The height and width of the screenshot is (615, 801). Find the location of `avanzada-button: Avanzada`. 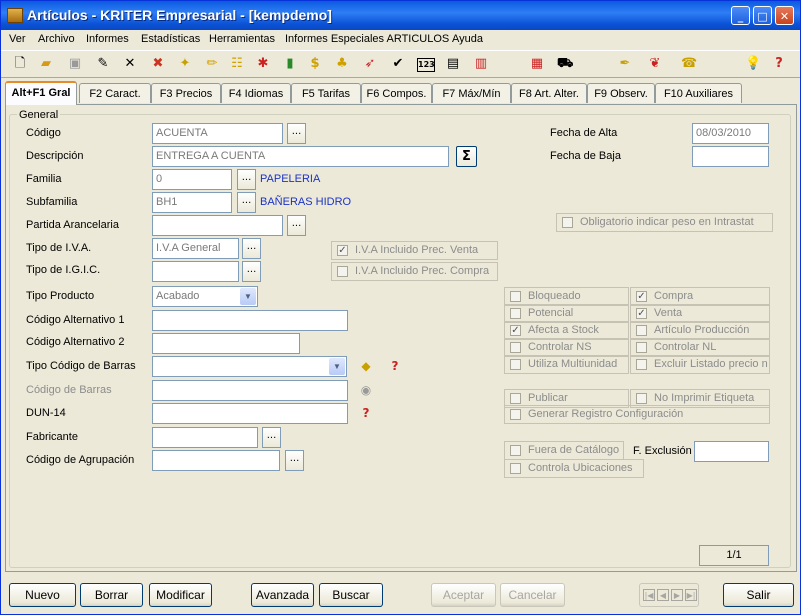

avanzada-button: Avanzada is located at coordinates (282, 595).